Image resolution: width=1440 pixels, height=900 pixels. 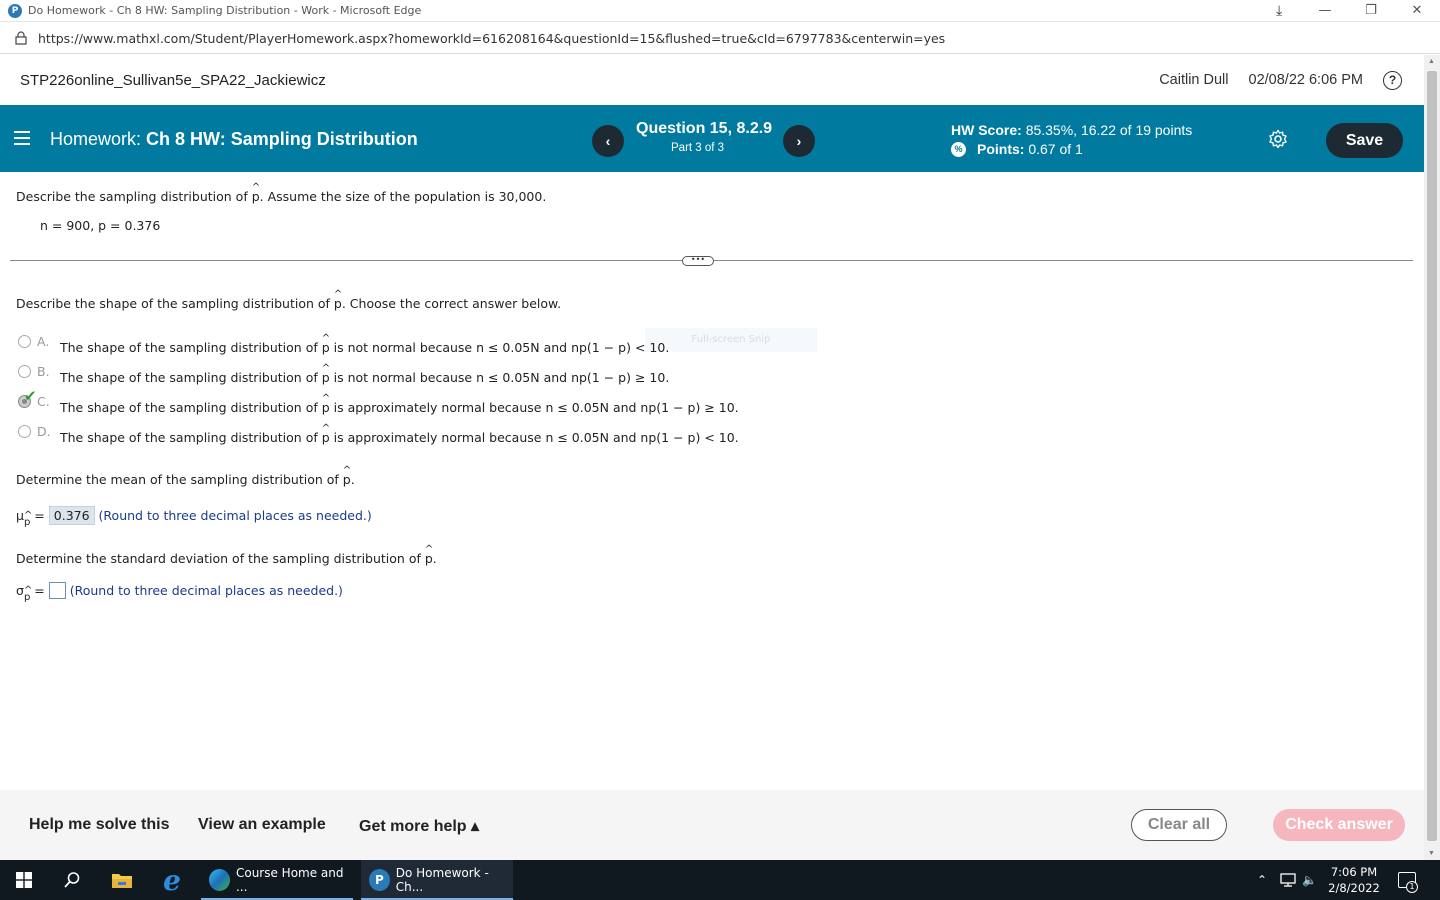 What do you see at coordinates (1055, 149) in the screenshot?
I see `points-value: 0.67 of 1` at bounding box center [1055, 149].